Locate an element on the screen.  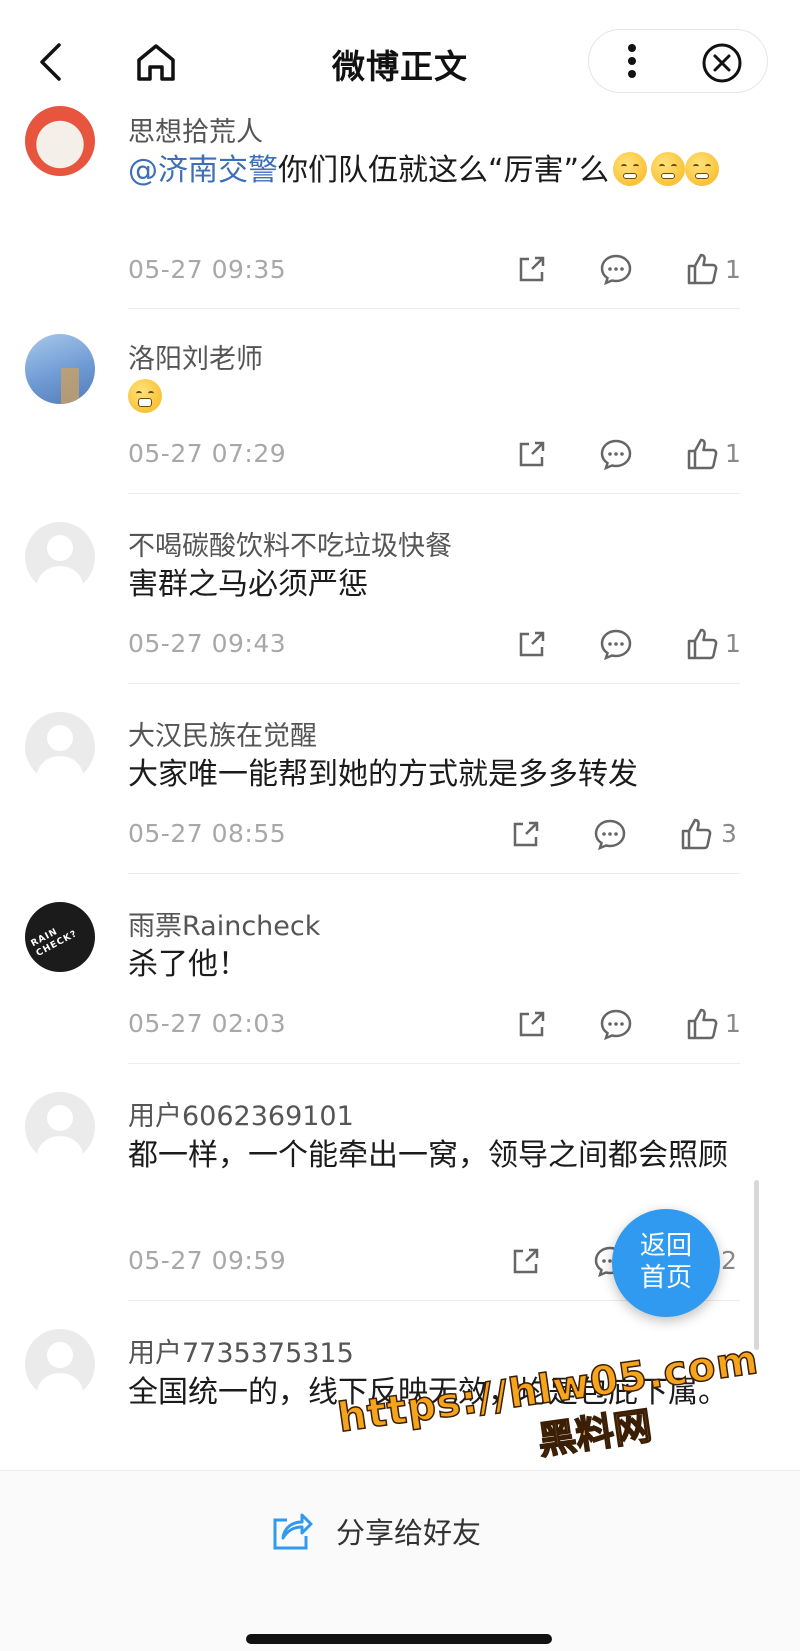
top-navigation-bar: 微博正文 is located at coordinates (400, 52).